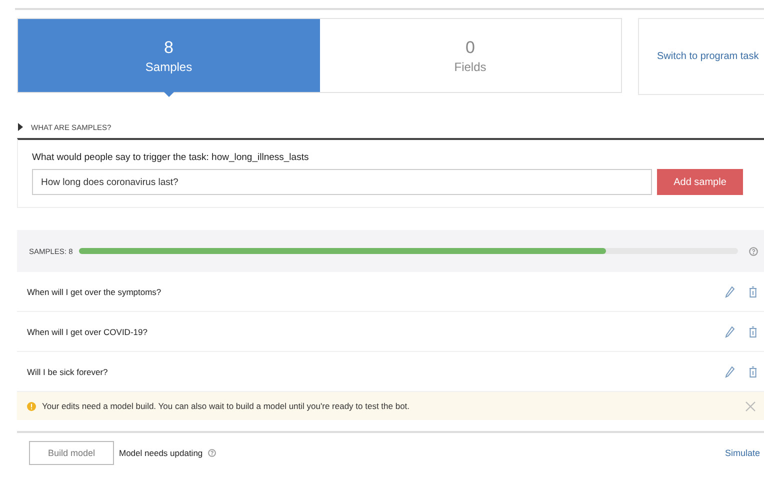 This screenshot has height=481, width=764. What do you see at coordinates (169, 94) in the screenshot?
I see `pointer-icon` at bounding box center [169, 94].